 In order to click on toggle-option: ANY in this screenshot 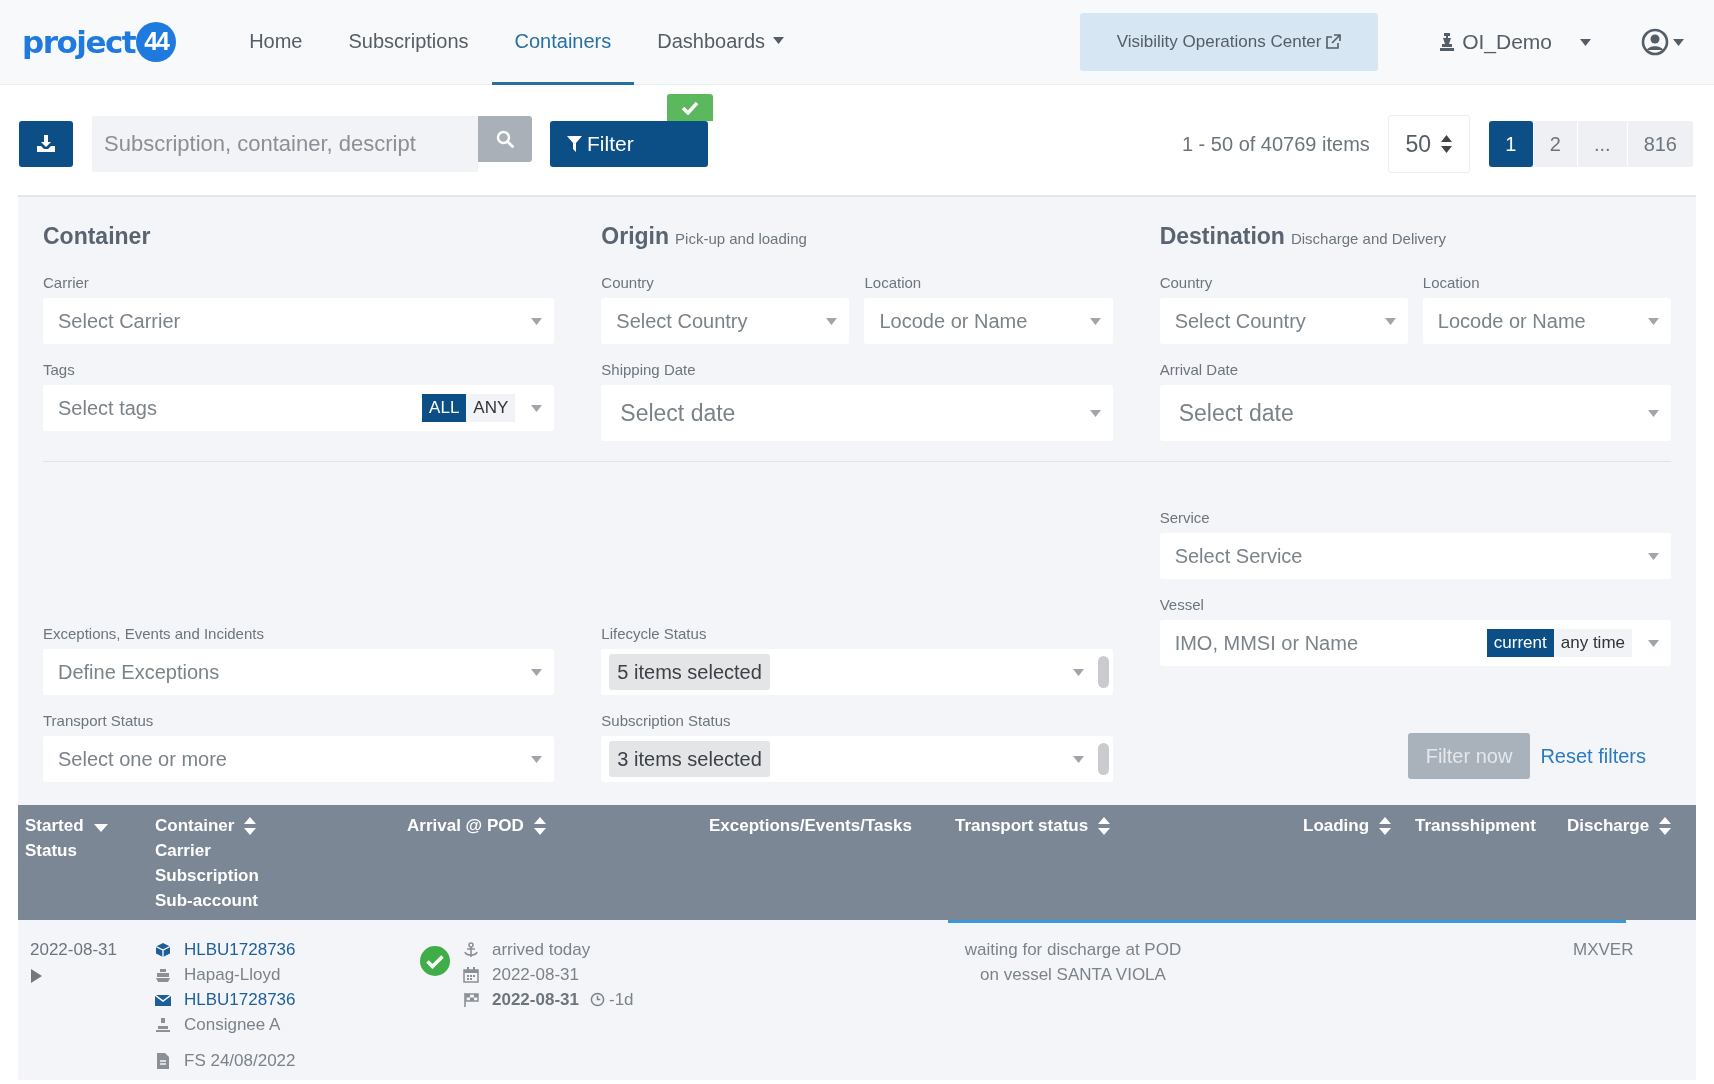, I will do `click(491, 408)`.